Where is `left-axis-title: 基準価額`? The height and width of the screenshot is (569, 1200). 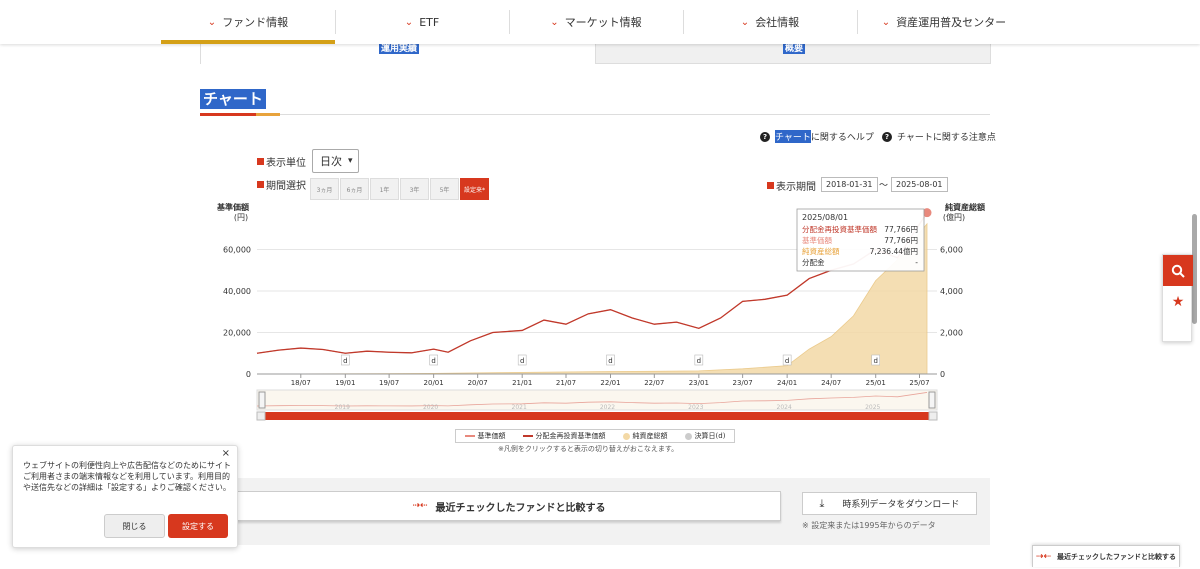
left-axis-title: 基準価額 is located at coordinates (232, 207).